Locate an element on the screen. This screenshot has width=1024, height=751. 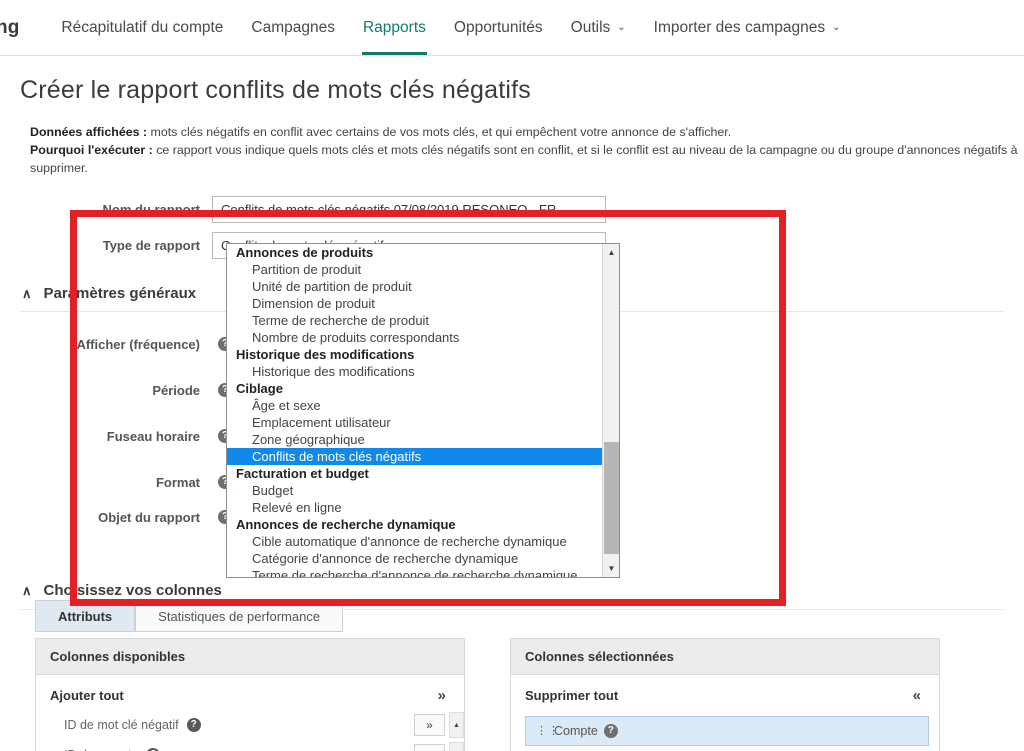
nav-item-recapitulatif-du-compte: Récapitulatif du compte is located at coordinates (142, 27).